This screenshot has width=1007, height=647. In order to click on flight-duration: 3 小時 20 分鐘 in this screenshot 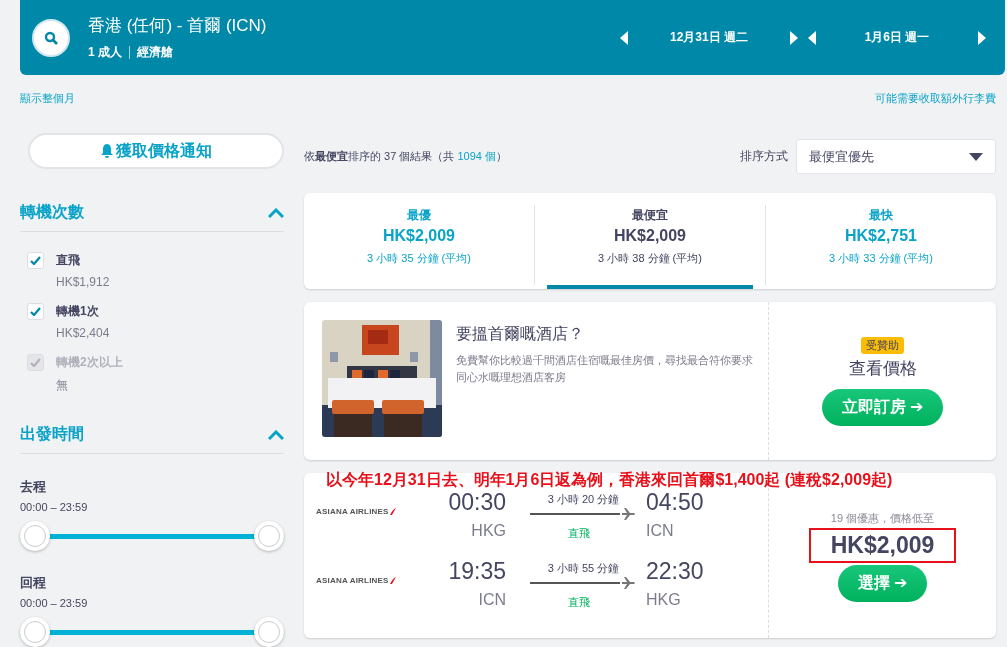, I will do `click(583, 499)`.